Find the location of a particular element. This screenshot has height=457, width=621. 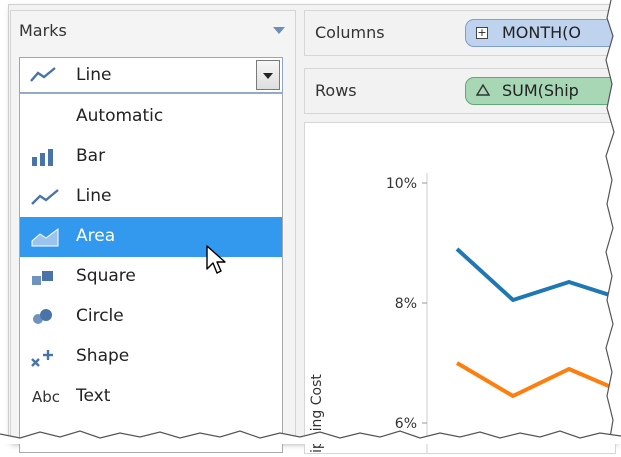

mark-option-bar: Bar is located at coordinates (151, 157).